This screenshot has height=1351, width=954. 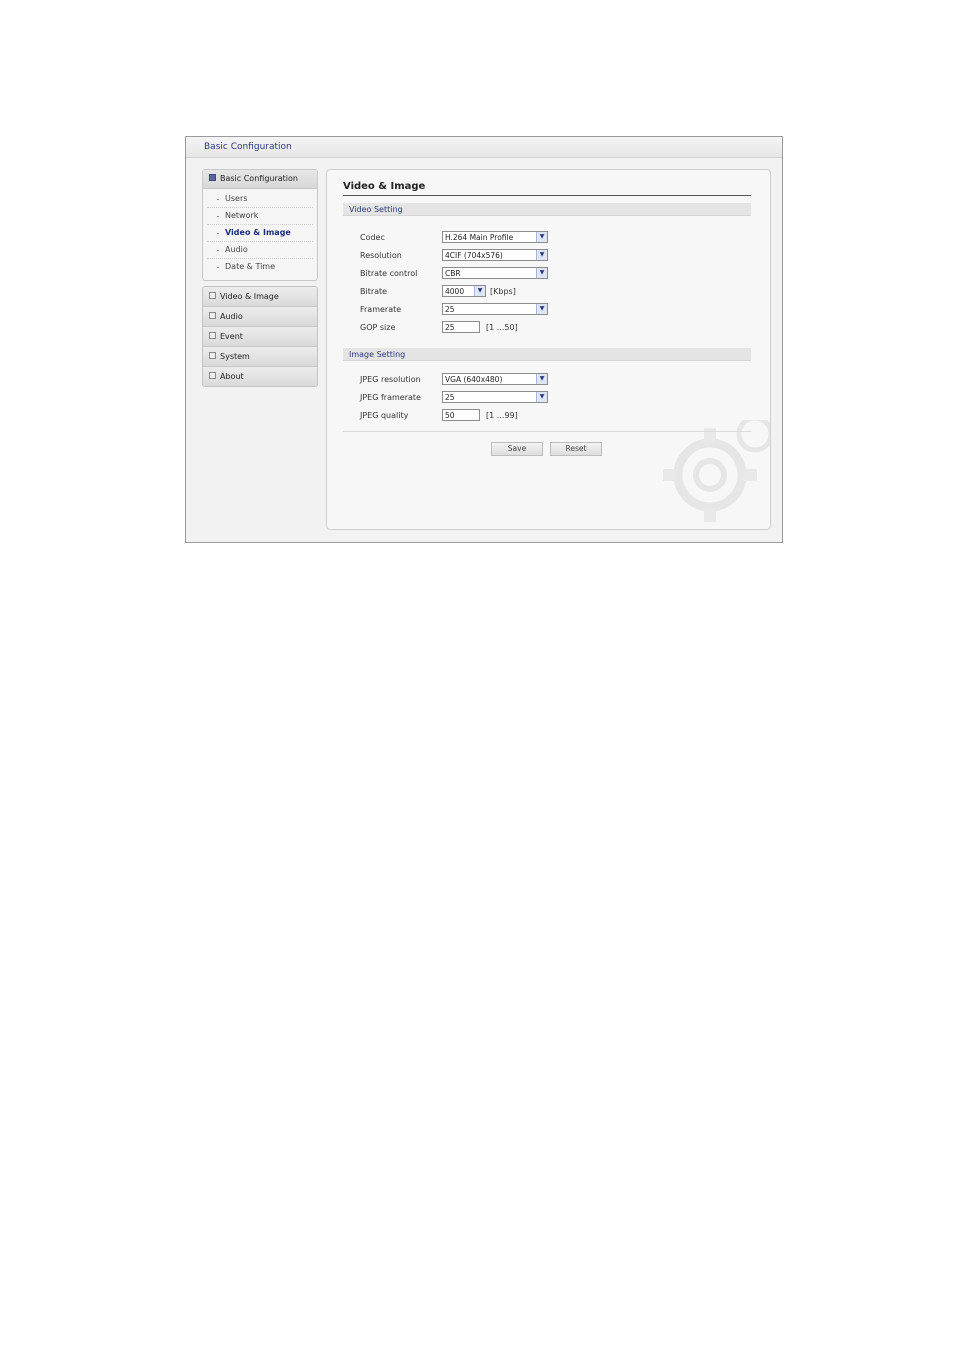 What do you see at coordinates (495, 309) in the screenshot?
I see `framerate-select: 25 ▼` at bounding box center [495, 309].